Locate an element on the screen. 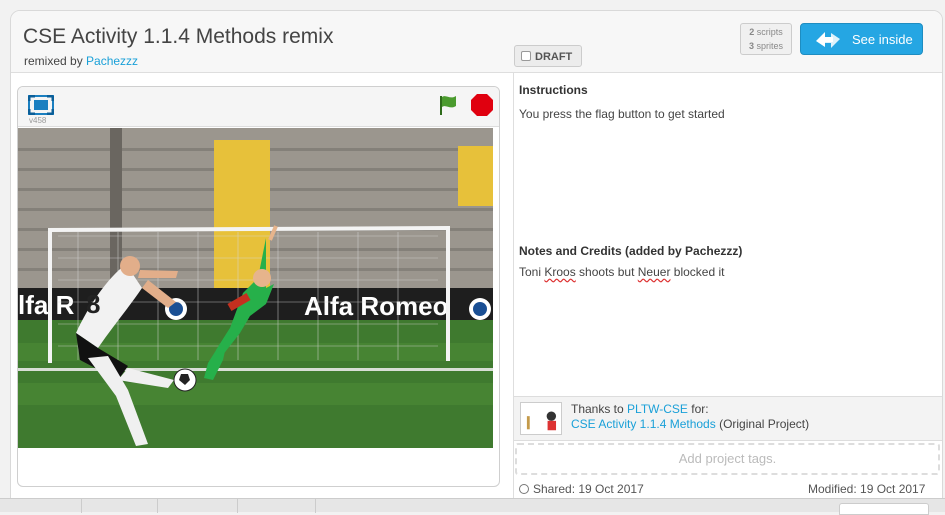 This screenshot has height=515, width=945. see-inside-icon is located at coordinates (828, 40).